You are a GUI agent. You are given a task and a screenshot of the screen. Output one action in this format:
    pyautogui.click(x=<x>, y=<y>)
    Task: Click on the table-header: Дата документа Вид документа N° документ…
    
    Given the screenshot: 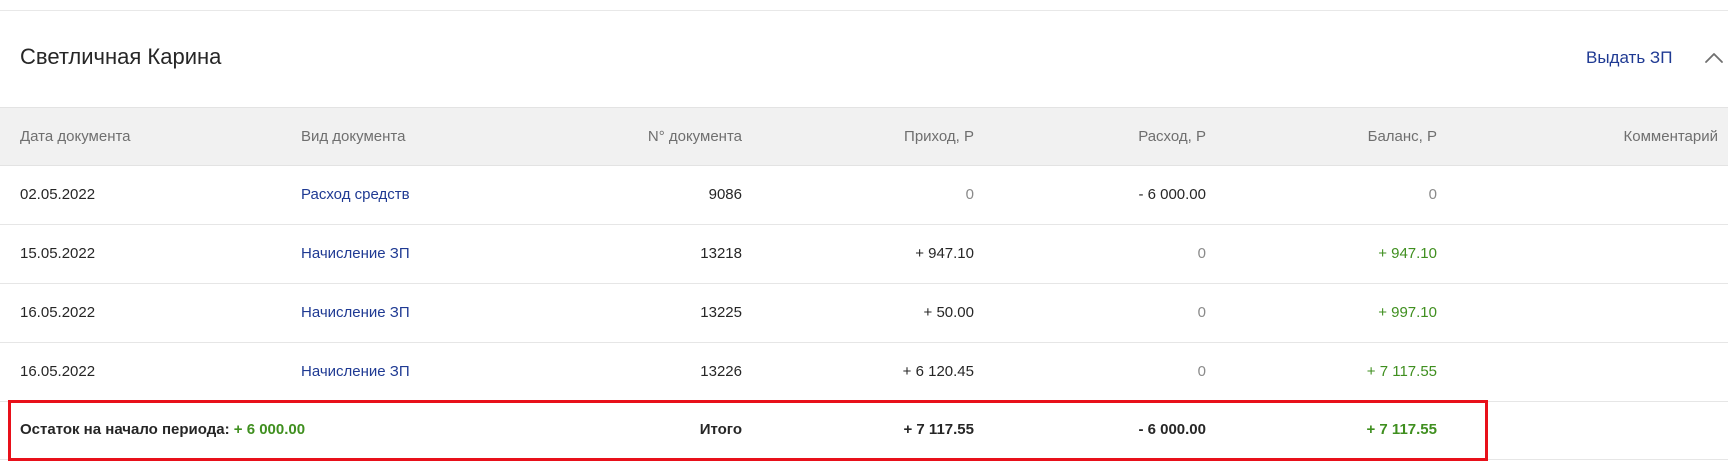 What is the action you would take?
    pyautogui.click(x=864, y=136)
    